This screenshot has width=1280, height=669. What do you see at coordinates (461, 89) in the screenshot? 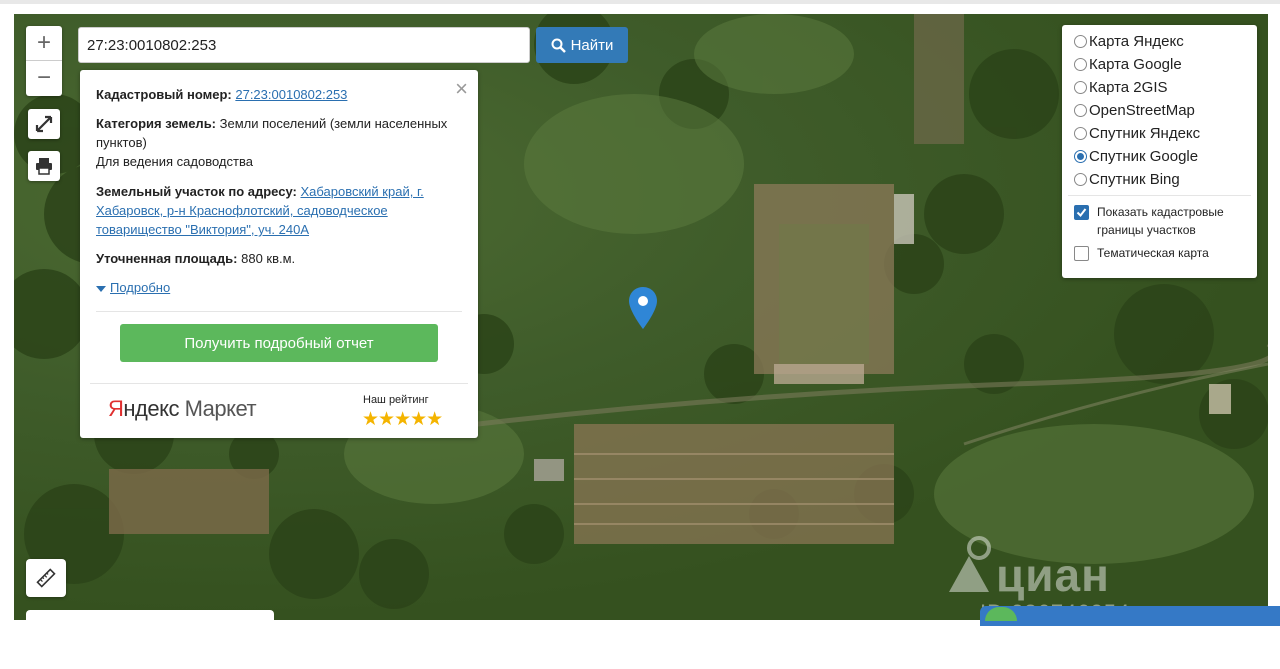
I see `close-icon: ×` at bounding box center [461, 89].